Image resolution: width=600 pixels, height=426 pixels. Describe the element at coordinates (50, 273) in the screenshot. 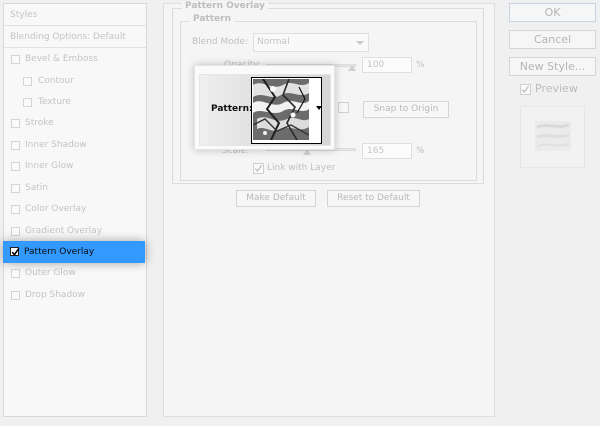

I see `style-item-label: Outer Glow` at that location.